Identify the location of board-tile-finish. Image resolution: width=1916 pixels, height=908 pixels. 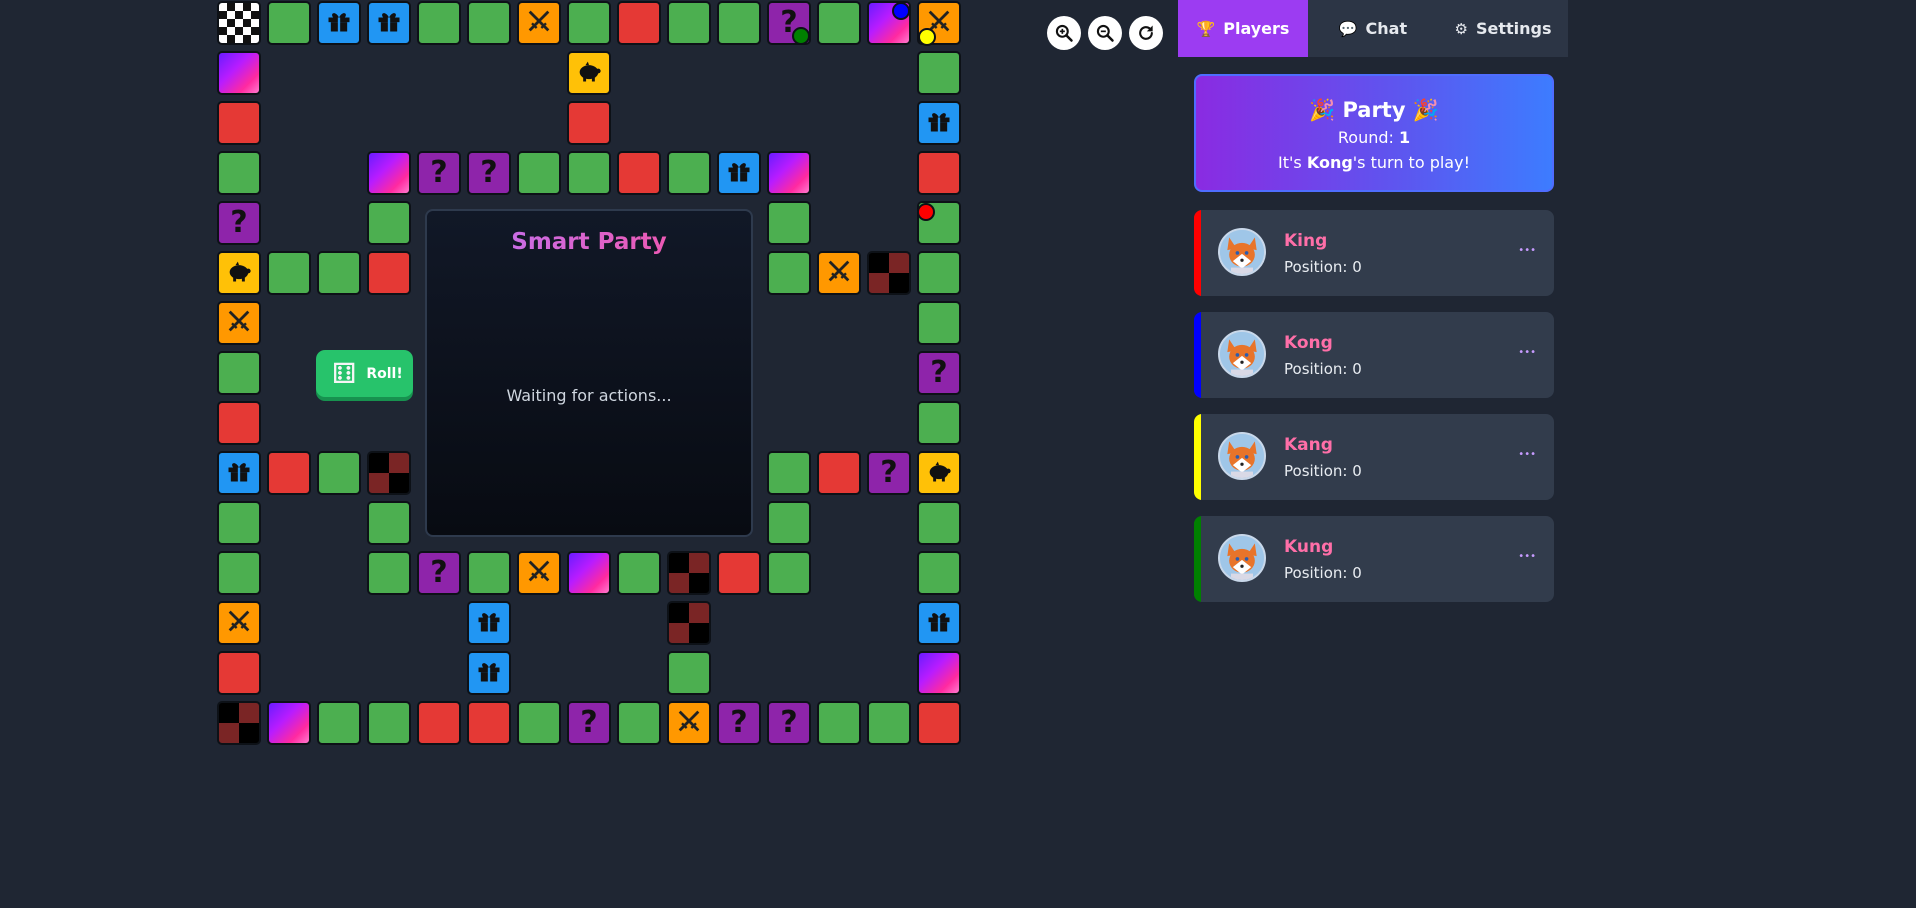
(239, 23).